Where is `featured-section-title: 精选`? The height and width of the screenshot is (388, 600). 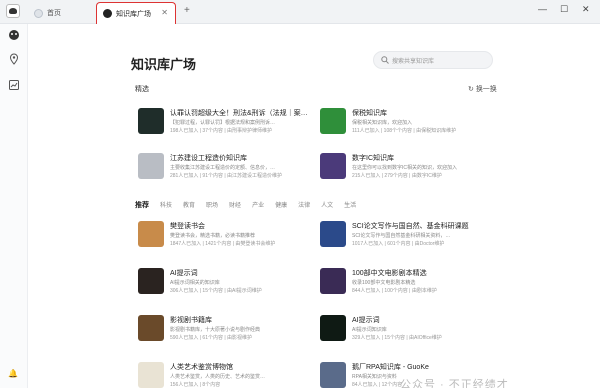 featured-section-title: 精选 is located at coordinates (142, 89).